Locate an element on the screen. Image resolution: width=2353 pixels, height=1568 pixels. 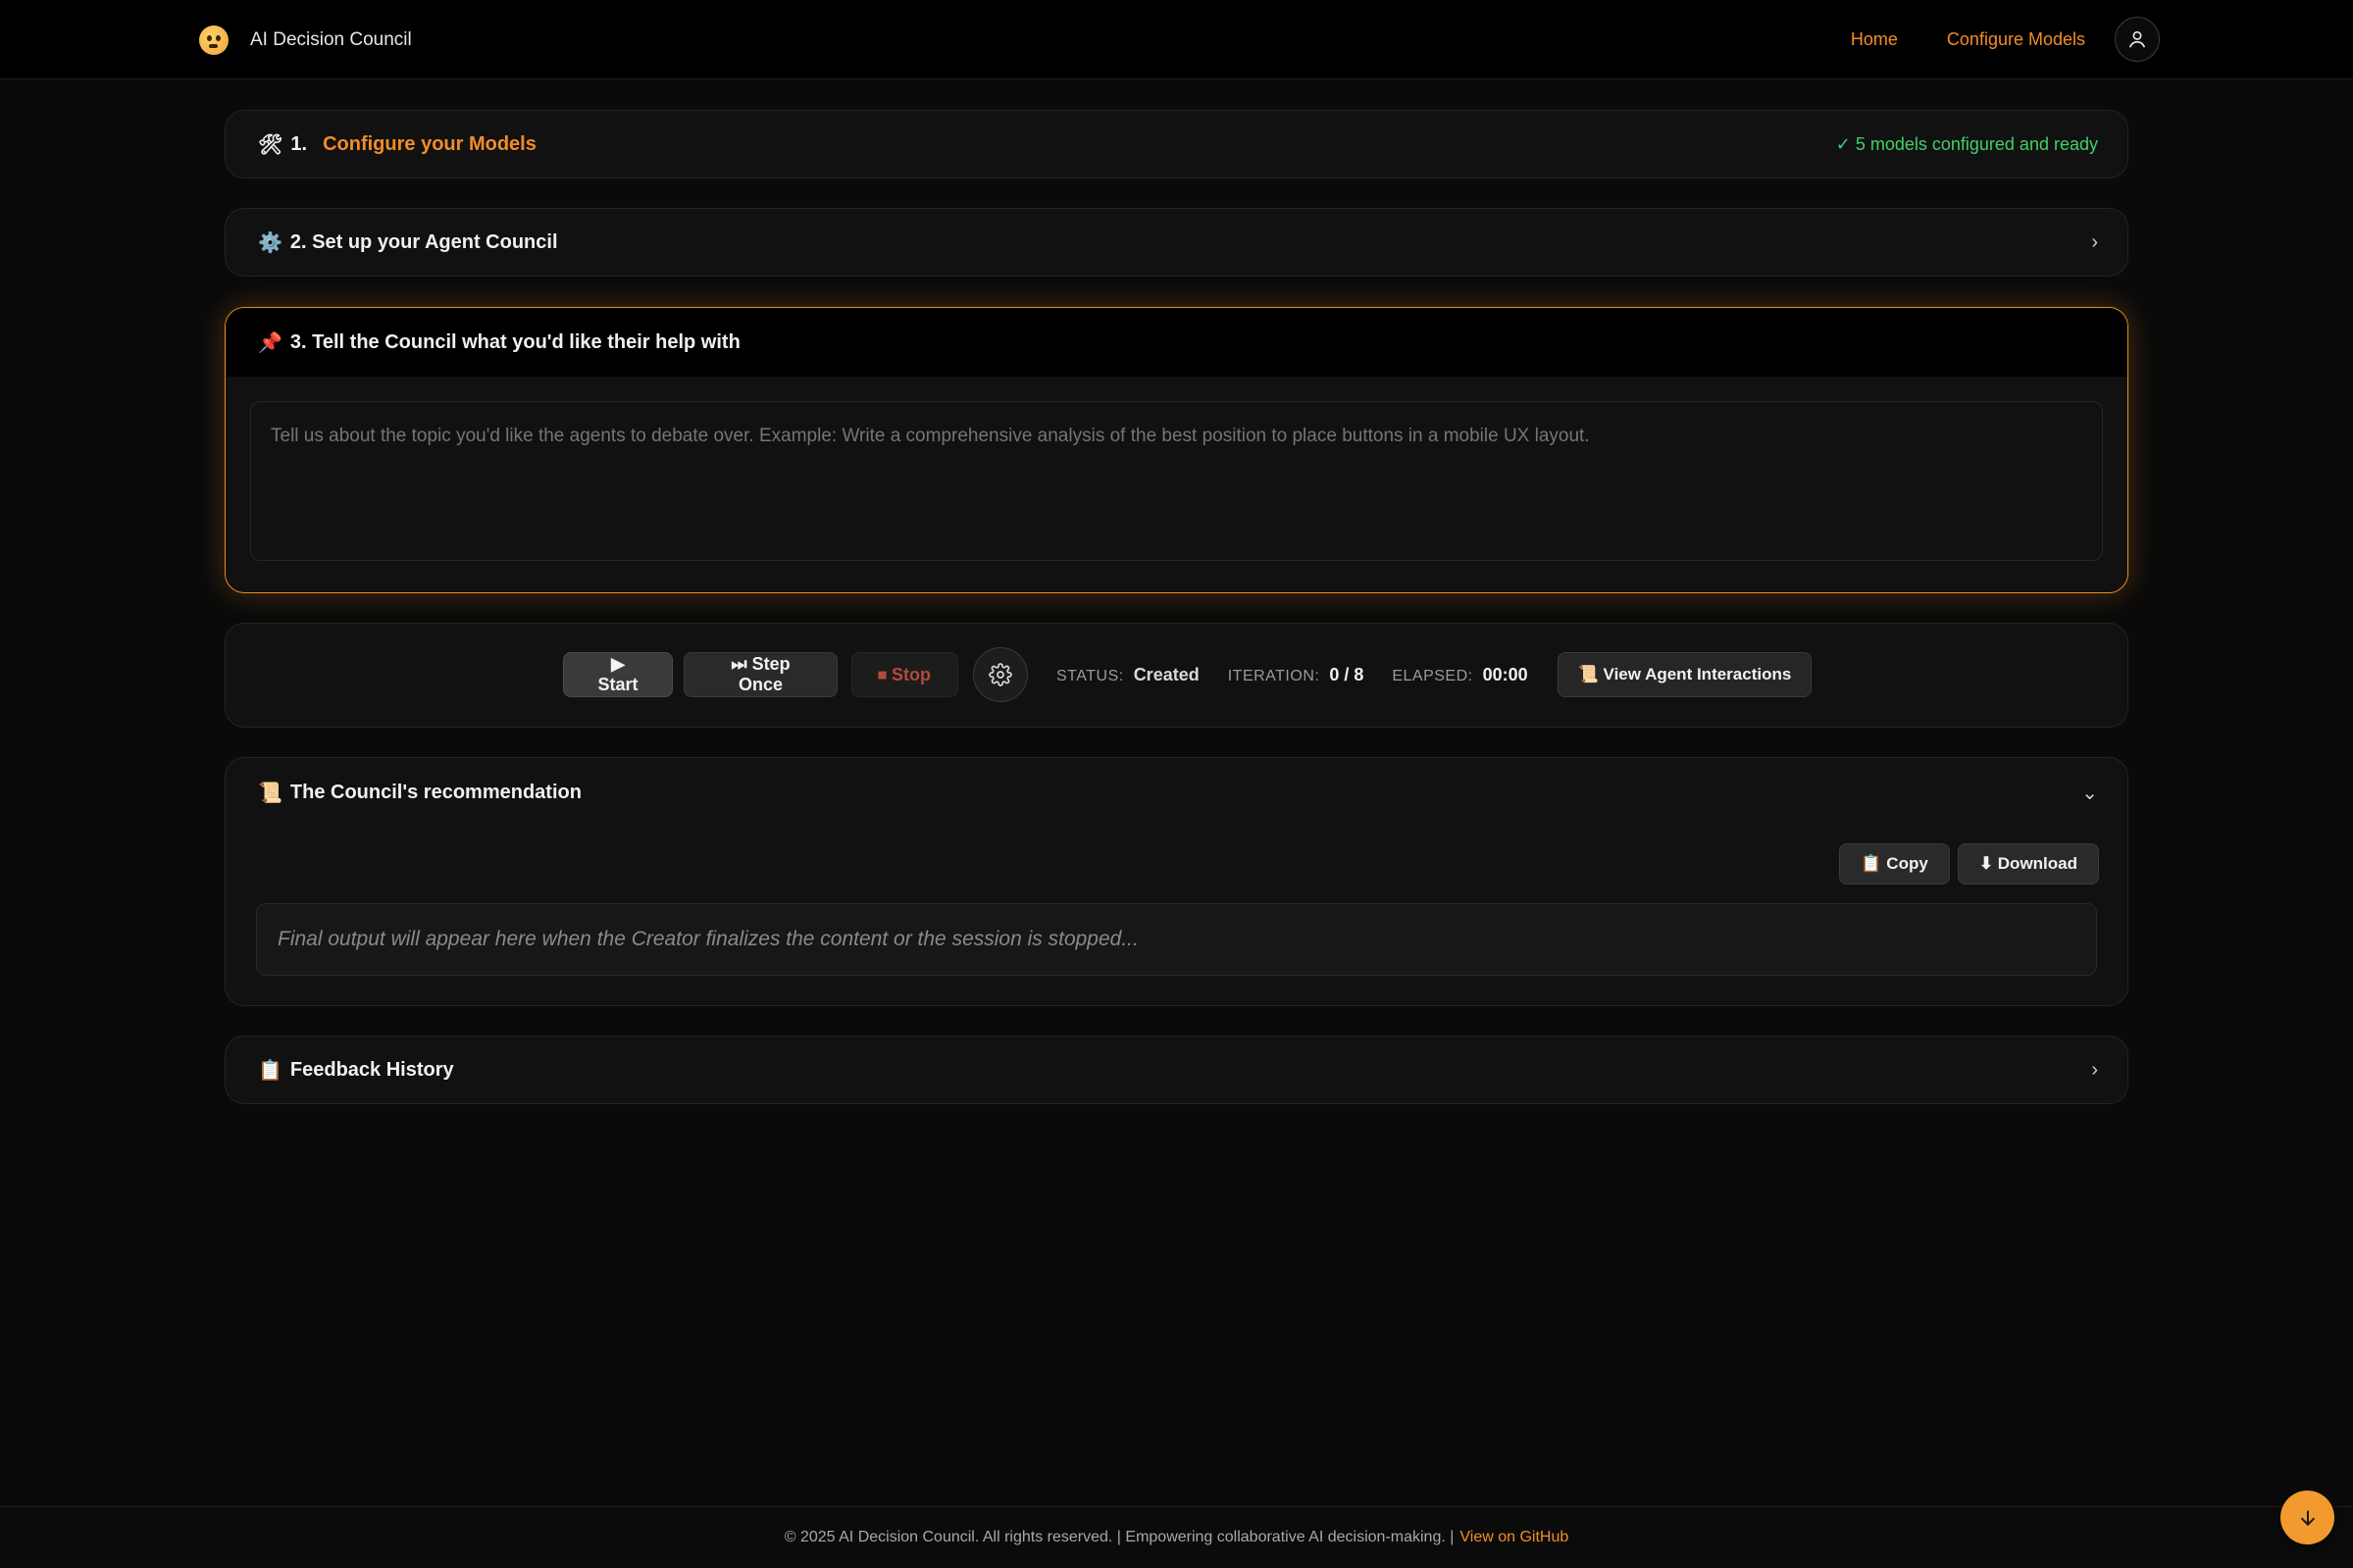
models-ready-status: ✓ 5 models configured and ready is located at coordinates (1966, 143).